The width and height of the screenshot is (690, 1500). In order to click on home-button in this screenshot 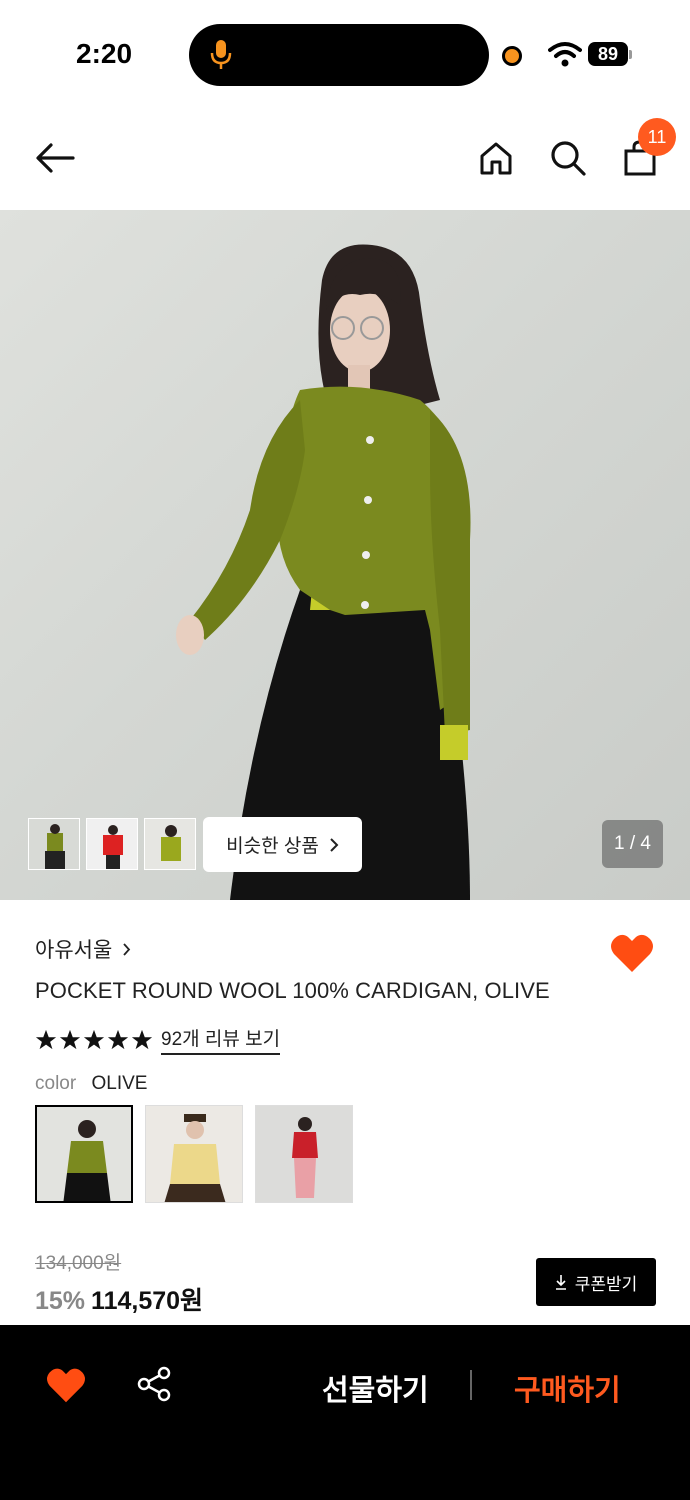, I will do `click(496, 158)`.